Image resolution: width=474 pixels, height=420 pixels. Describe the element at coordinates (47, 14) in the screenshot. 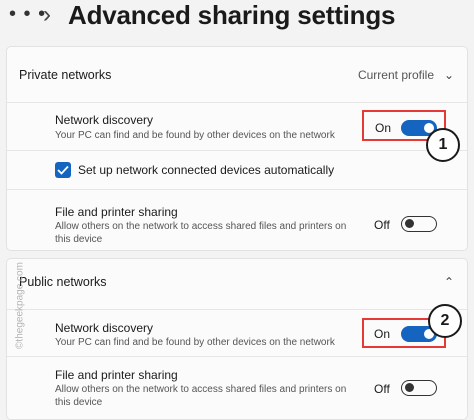

I see `chevron-right-icon: ›` at that location.